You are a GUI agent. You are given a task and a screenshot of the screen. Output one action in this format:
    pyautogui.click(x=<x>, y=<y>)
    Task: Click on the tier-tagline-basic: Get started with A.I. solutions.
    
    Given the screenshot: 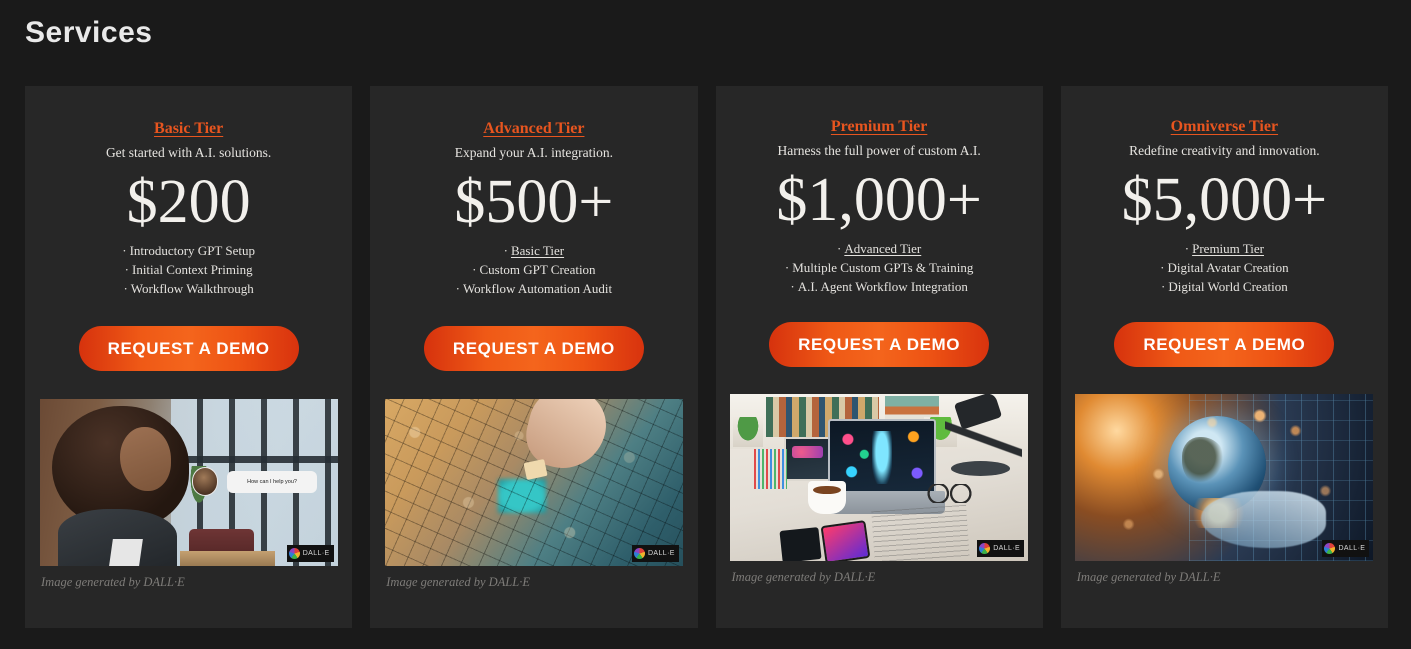 What is the action you would take?
    pyautogui.click(x=188, y=152)
    